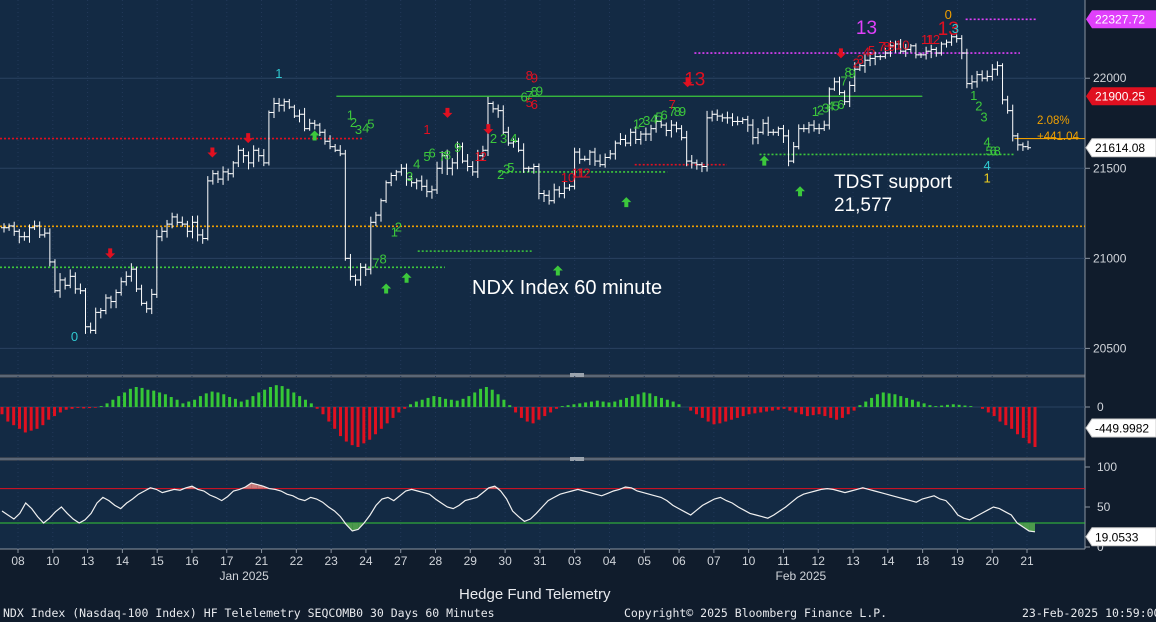 The height and width of the screenshot is (622, 1156). What do you see at coordinates (645, 561) in the screenshot?
I see `x-tick-label: 05` at bounding box center [645, 561].